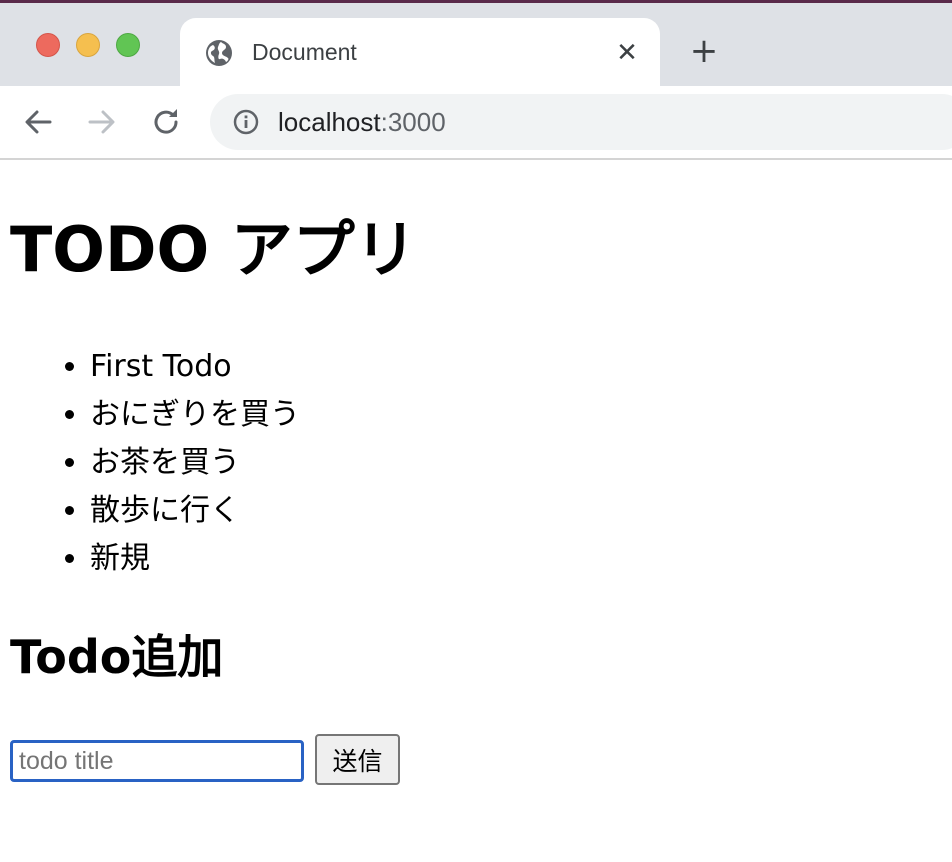  I want to click on url-port: :3000, so click(413, 122).